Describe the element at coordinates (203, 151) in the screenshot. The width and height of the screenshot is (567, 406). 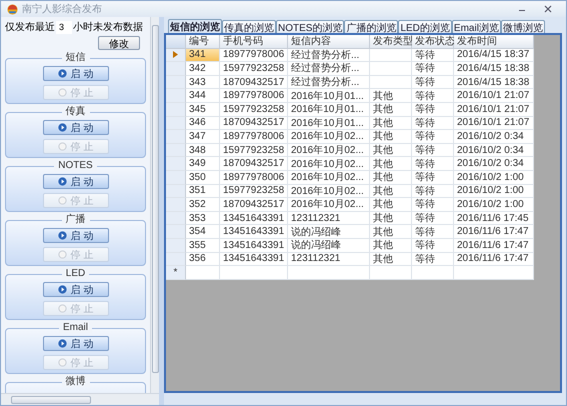
I see `table-cell: 348` at that location.